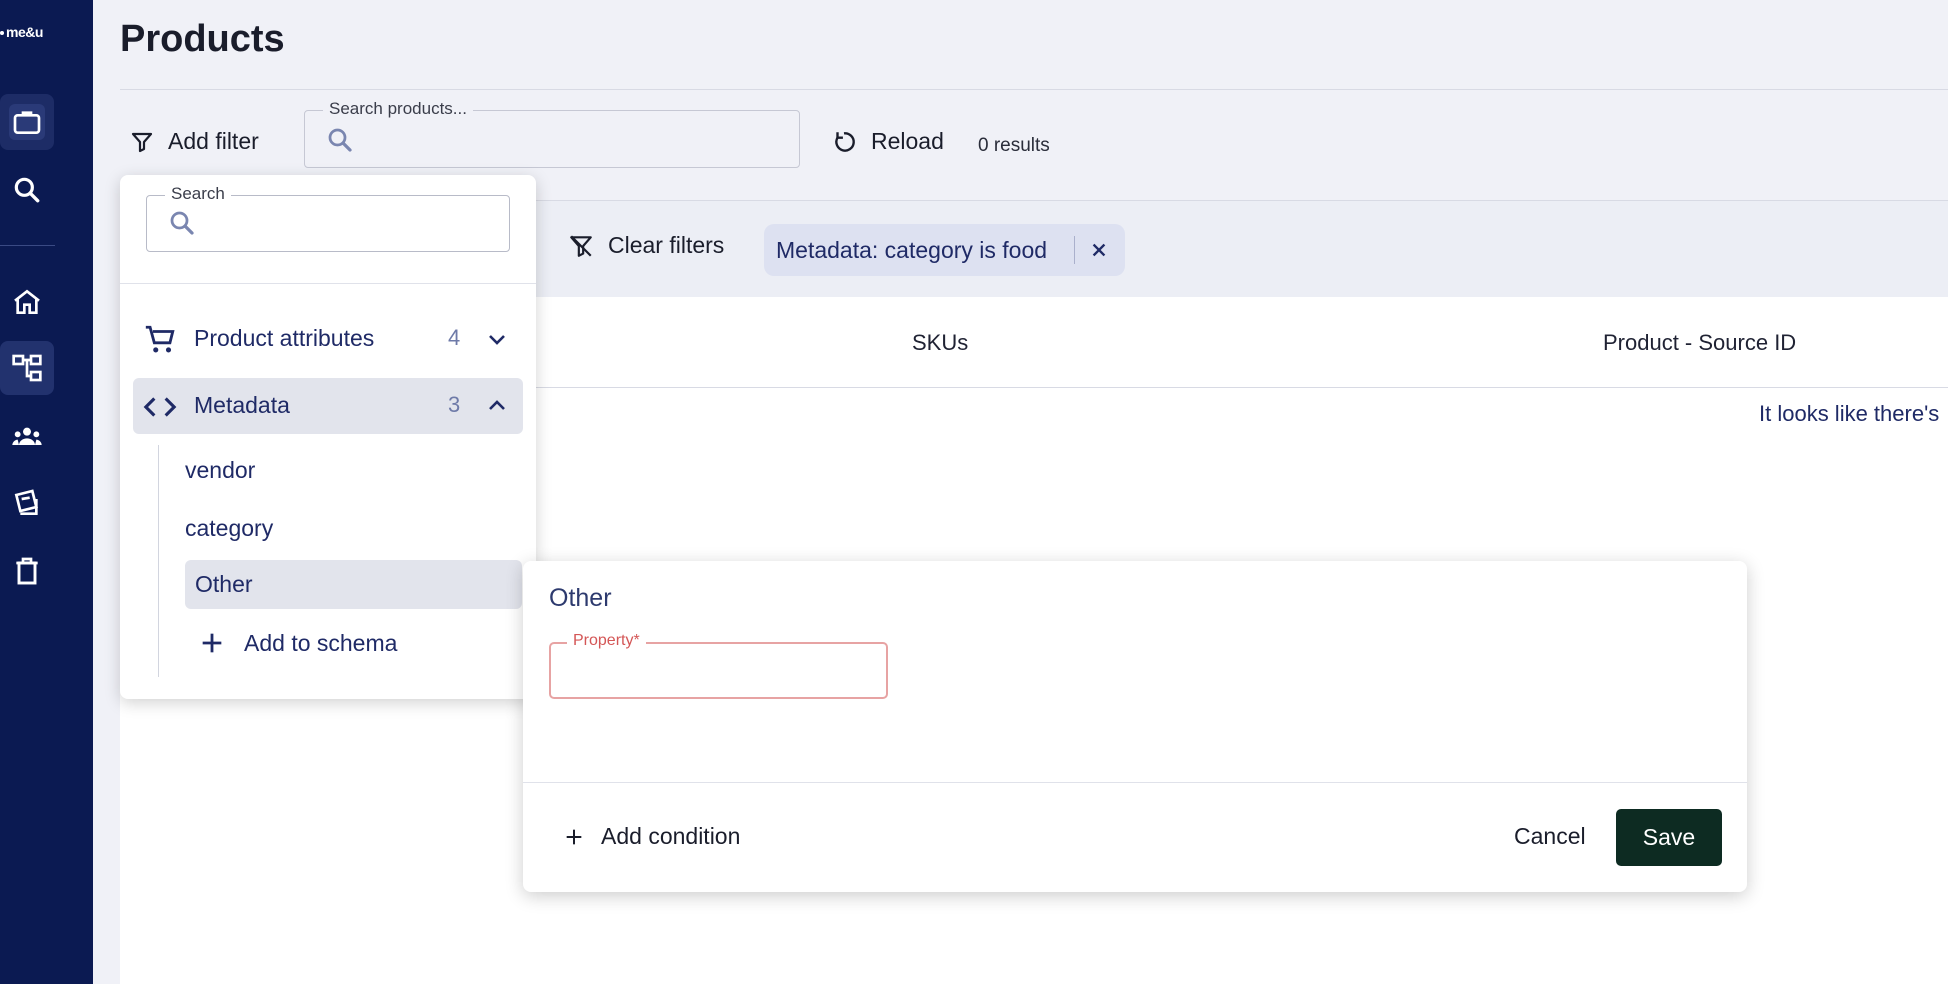 This screenshot has height=984, width=1948. I want to click on remove-filter-icon, so click(1099, 250).